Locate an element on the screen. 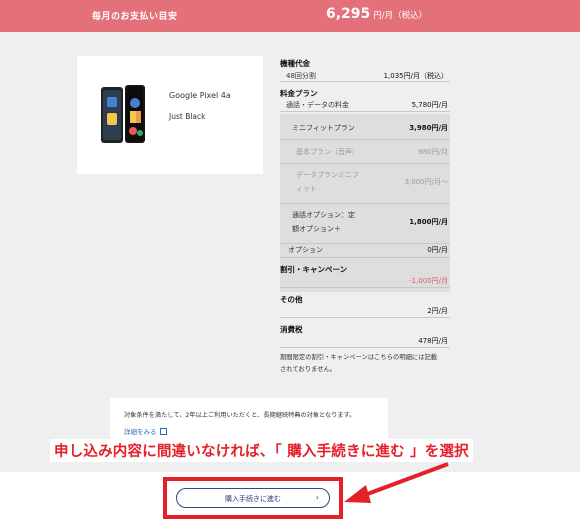 The image size is (580, 524). data-mini-value: 3,000円/月〜 is located at coordinates (426, 182).